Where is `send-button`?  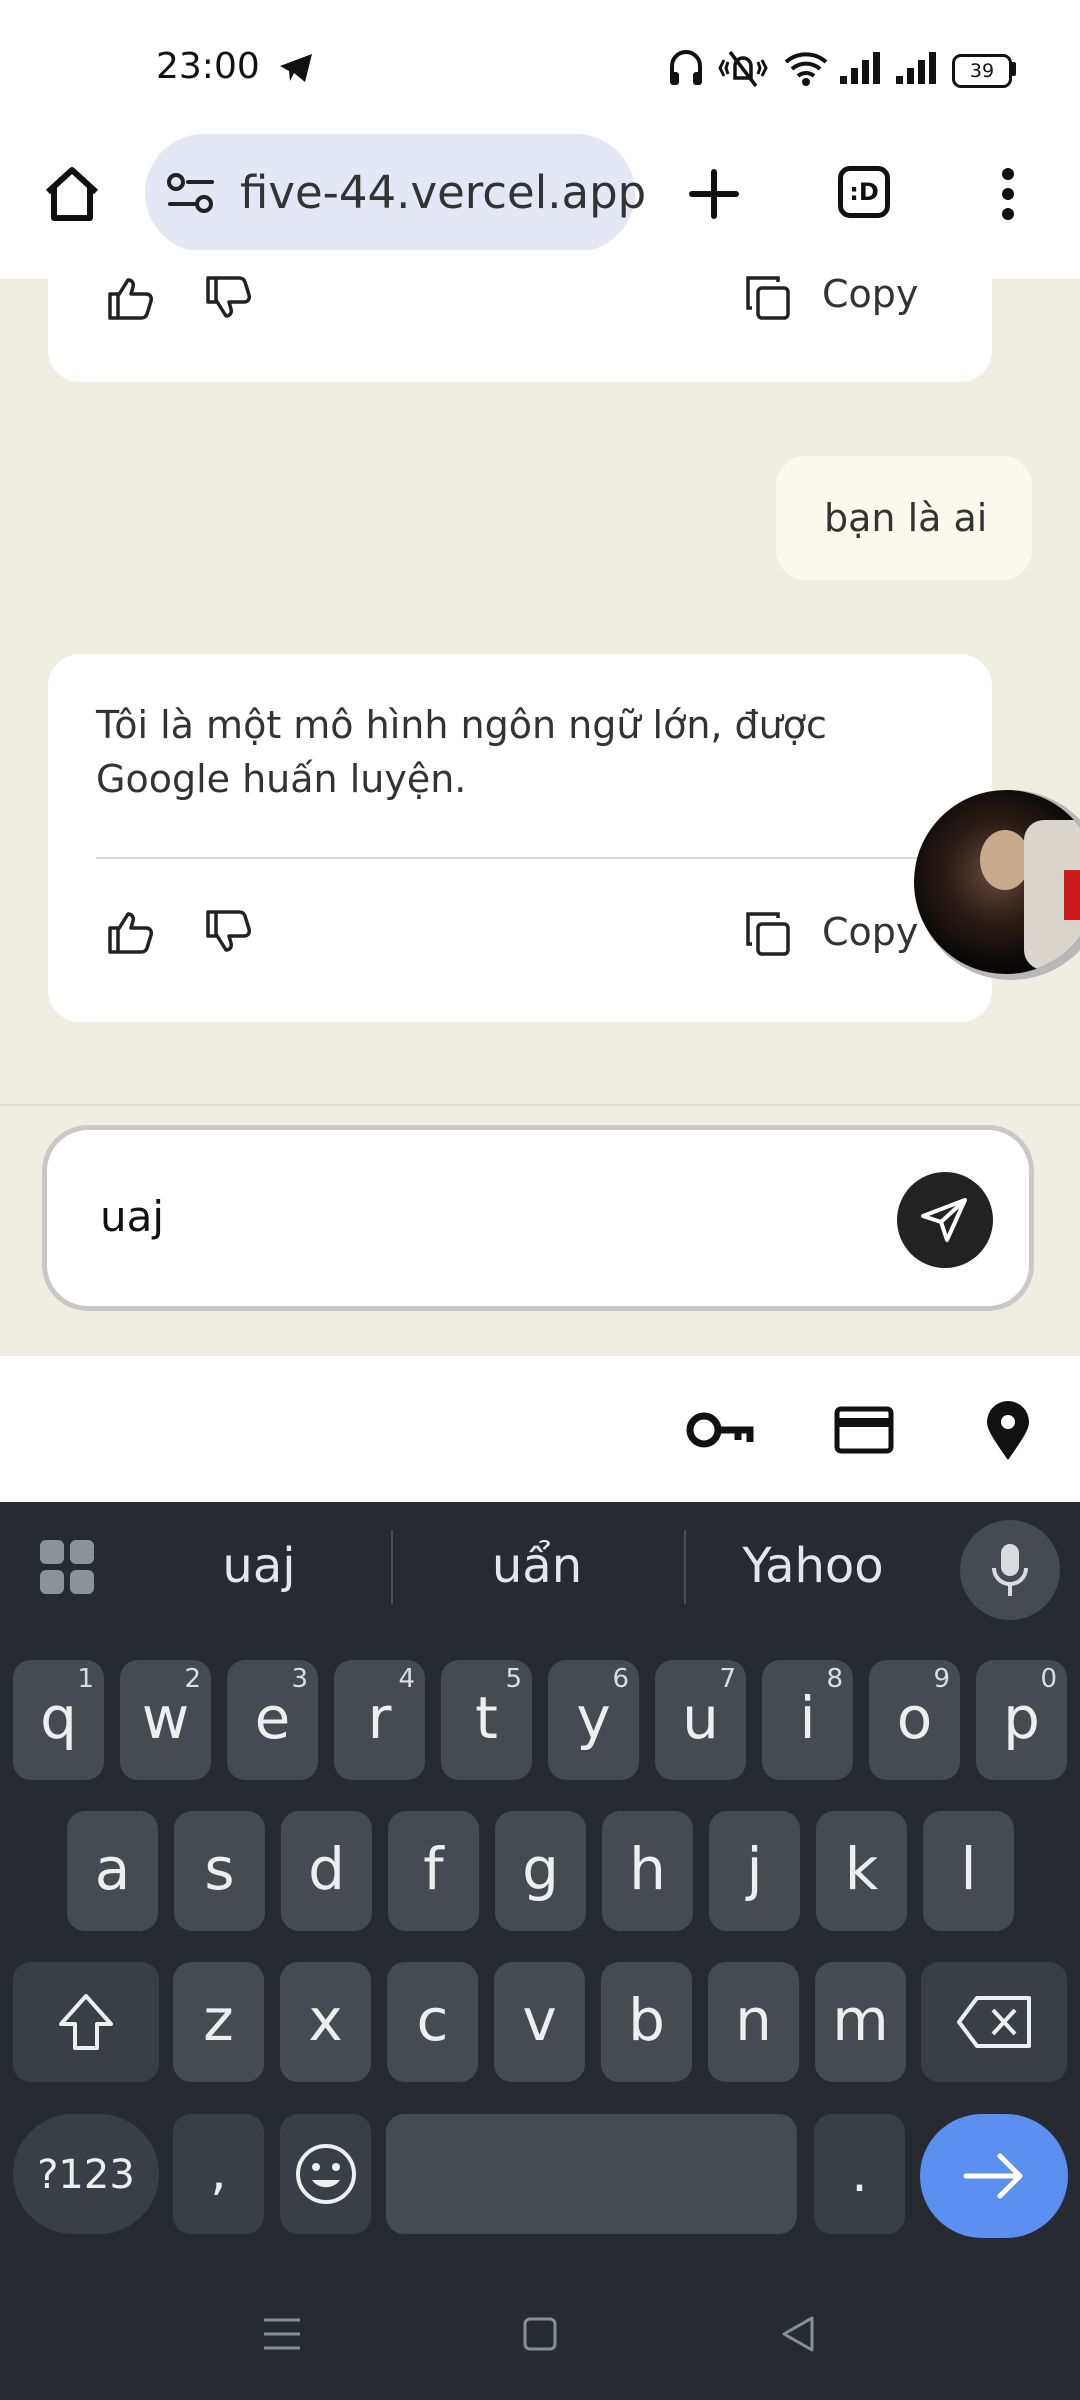 send-button is located at coordinates (945, 1220).